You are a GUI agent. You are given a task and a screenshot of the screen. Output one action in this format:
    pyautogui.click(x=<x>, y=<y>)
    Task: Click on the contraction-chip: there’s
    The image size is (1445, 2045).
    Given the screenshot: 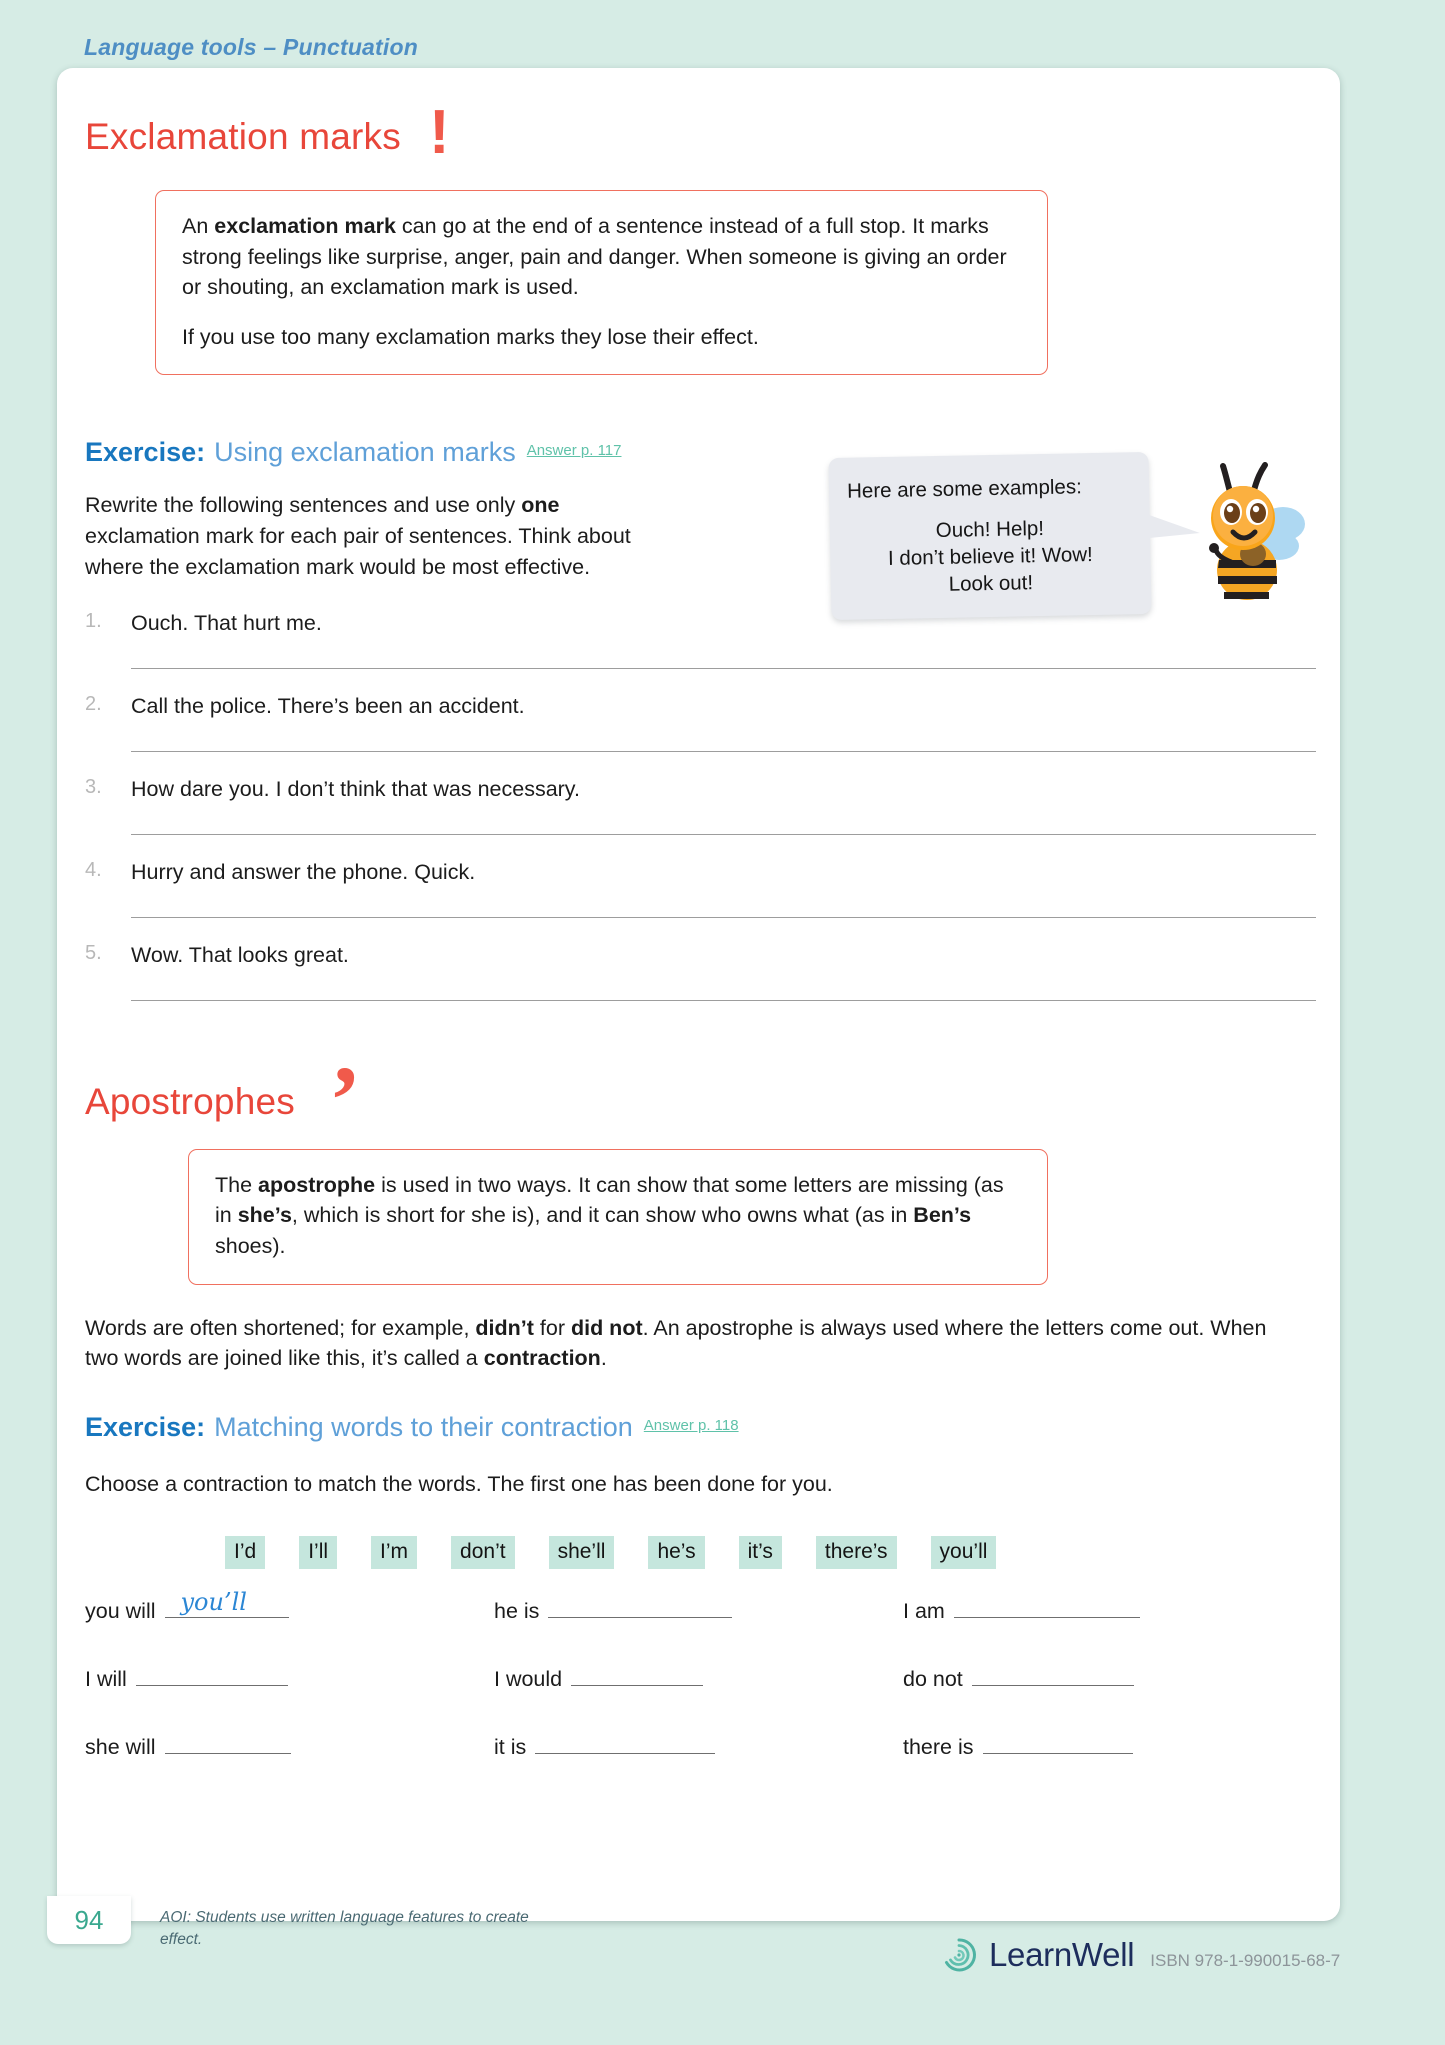 What is the action you would take?
    pyautogui.click(x=856, y=1552)
    